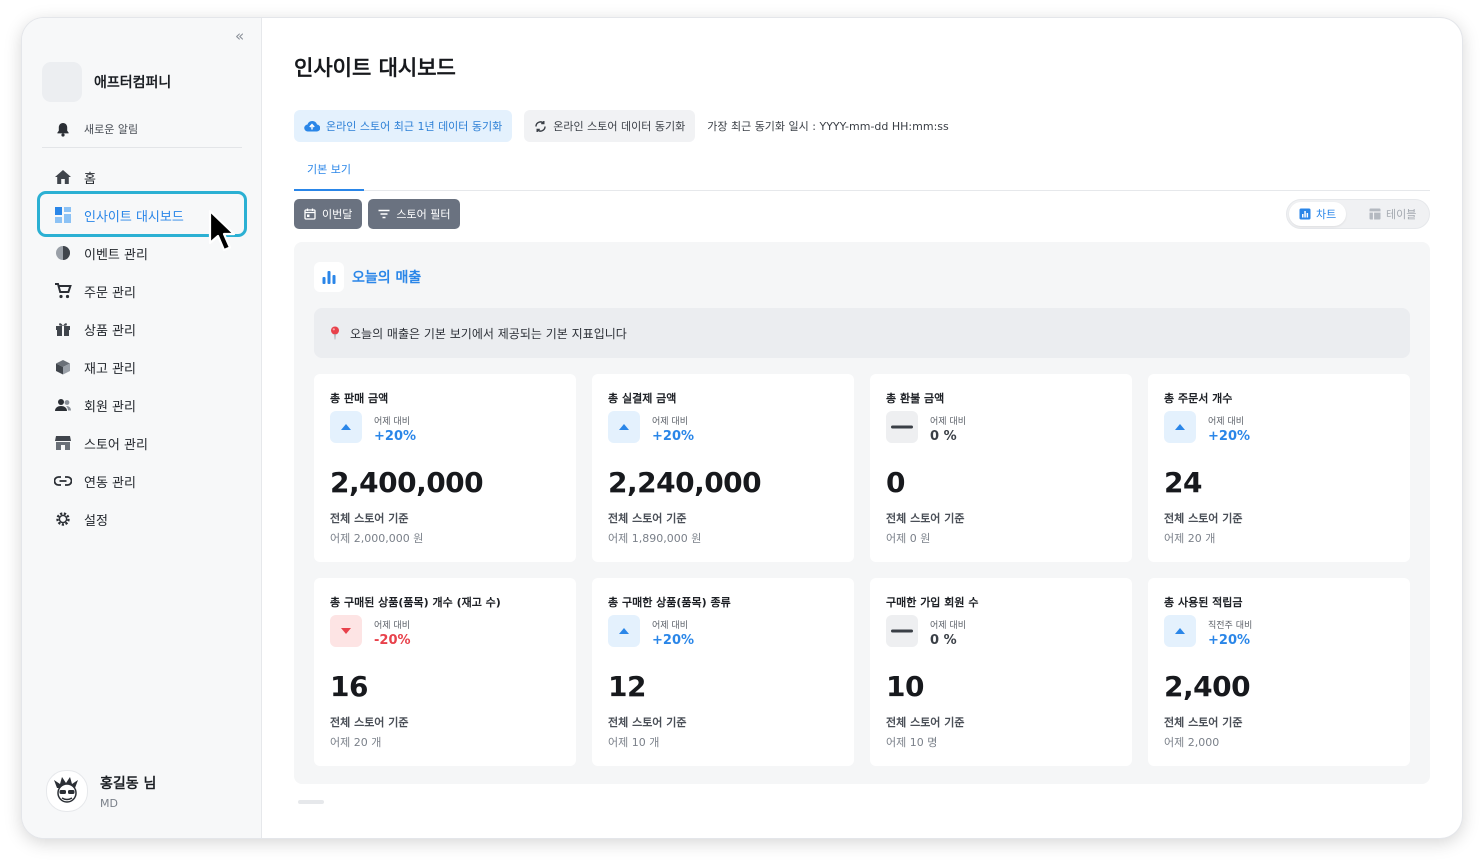 Image resolution: width=1484 pixels, height=864 pixels. I want to click on panel-title: 오늘의 매출, so click(387, 278).